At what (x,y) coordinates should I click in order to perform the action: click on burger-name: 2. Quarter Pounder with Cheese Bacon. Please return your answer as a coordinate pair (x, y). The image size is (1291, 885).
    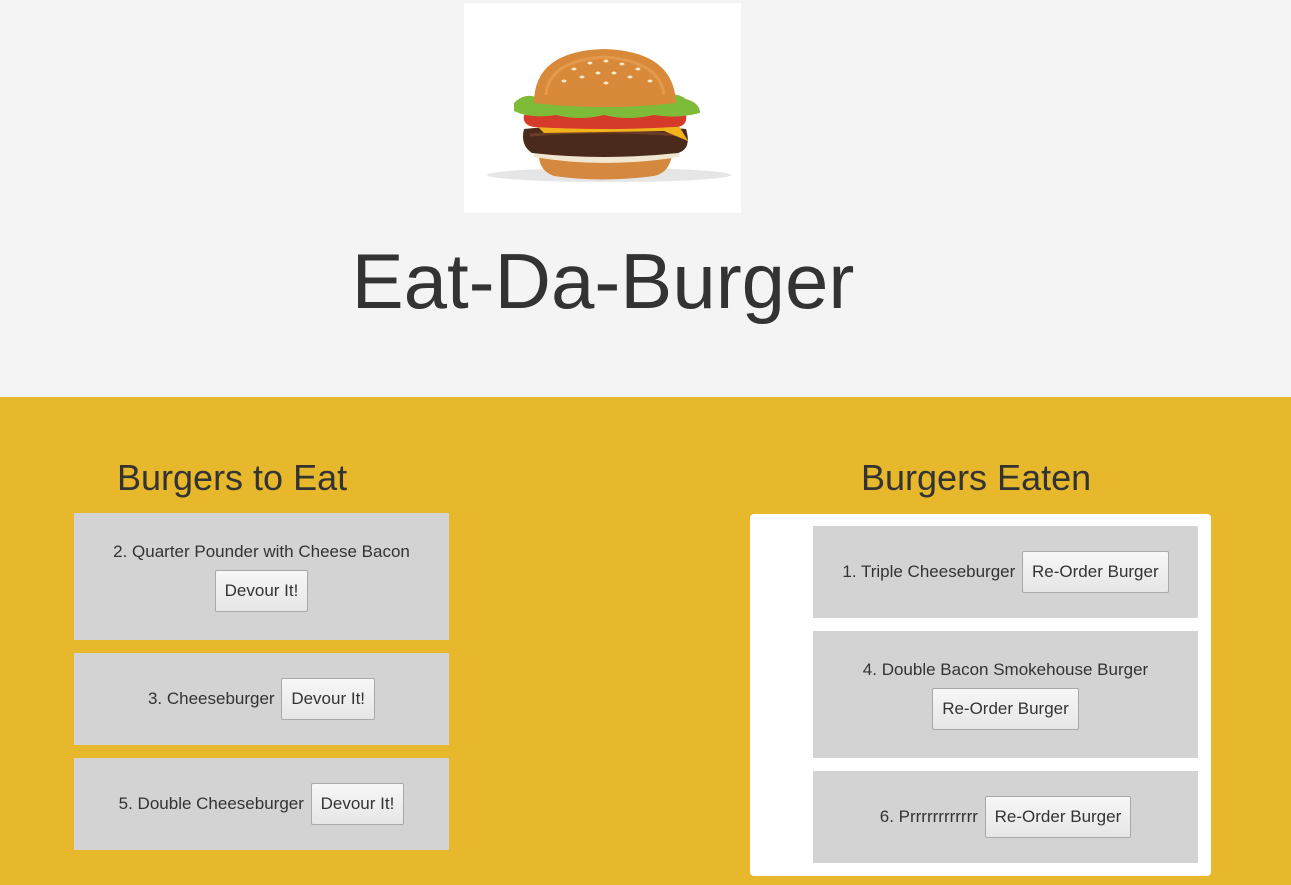
    Looking at the image, I should click on (261, 551).